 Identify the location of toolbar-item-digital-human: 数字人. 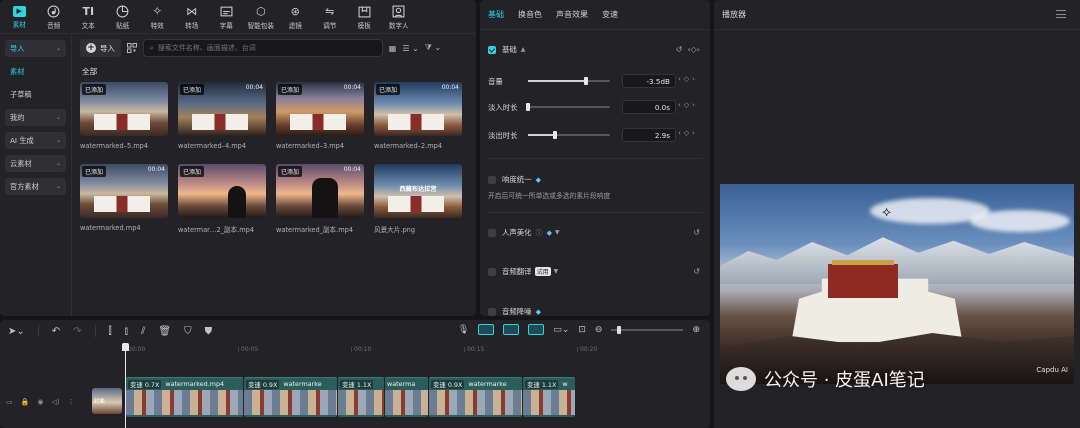
(399, 17).